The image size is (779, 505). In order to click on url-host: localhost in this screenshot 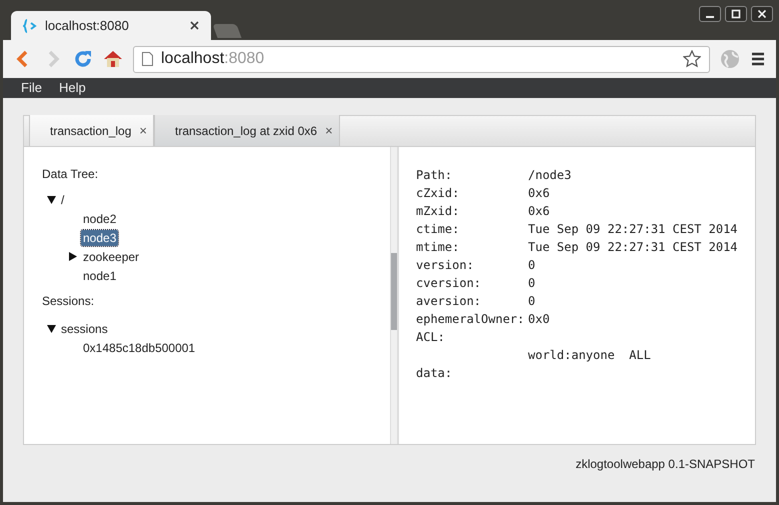, I will do `click(192, 58)`.